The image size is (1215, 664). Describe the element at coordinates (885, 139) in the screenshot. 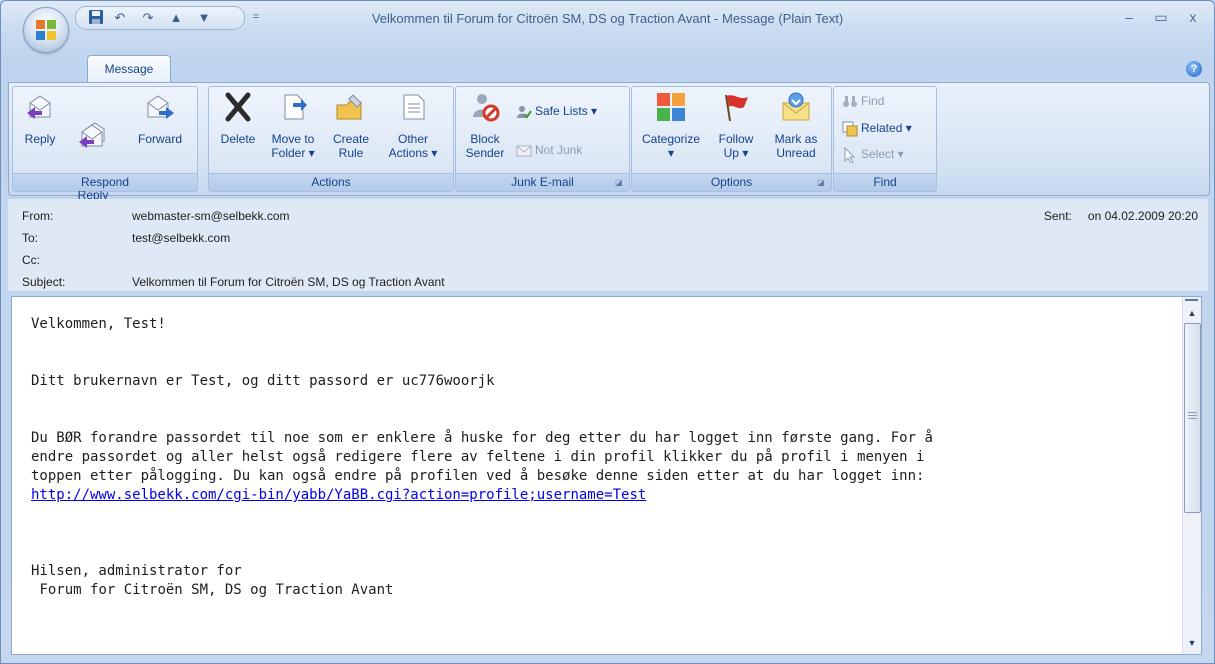

I see `group-find: Find Related ▾ Select ▾ Find` at that location.